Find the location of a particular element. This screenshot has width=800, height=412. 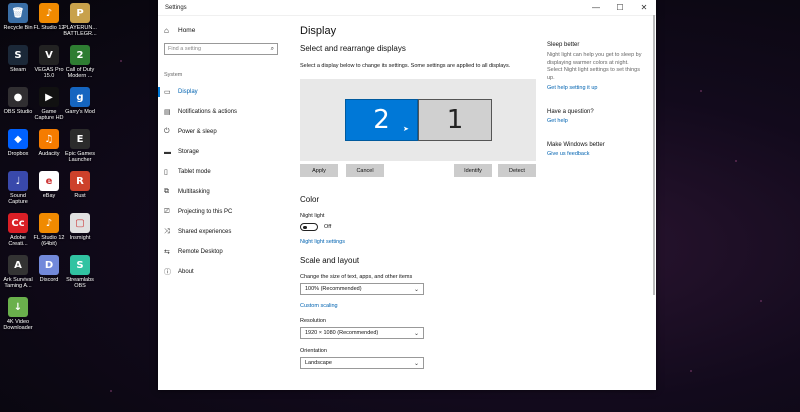

app-icon: 🗑 is located at coordinates (18, 13).